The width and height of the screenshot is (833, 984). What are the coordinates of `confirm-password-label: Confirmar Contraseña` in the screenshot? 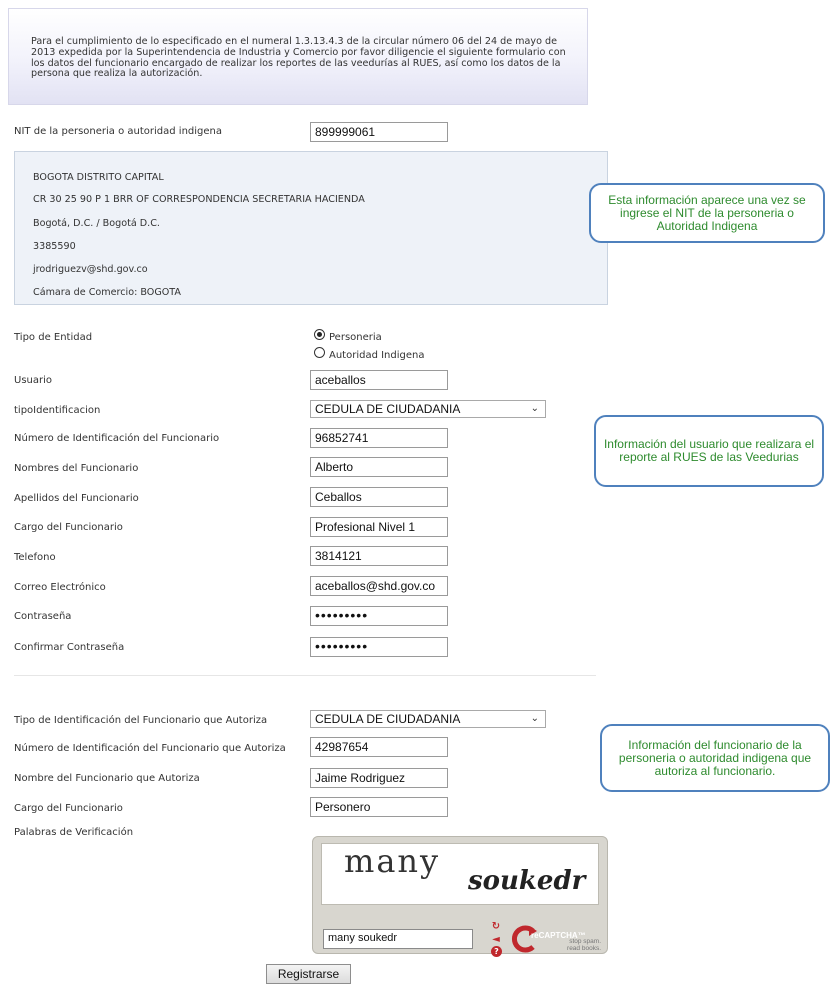 It's located at (69, 647).